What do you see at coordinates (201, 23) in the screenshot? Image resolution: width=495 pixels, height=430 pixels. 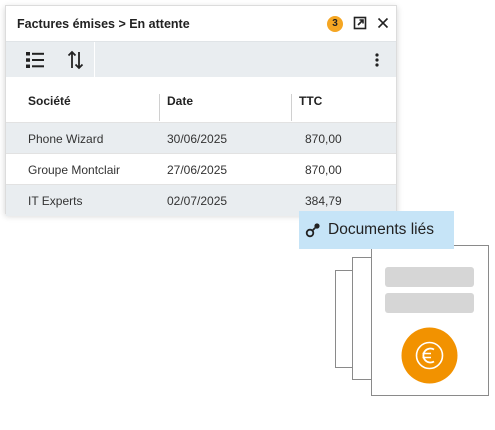 I see `panel-header: Factures émises > En attente 3` at bounding box center [201, 23].